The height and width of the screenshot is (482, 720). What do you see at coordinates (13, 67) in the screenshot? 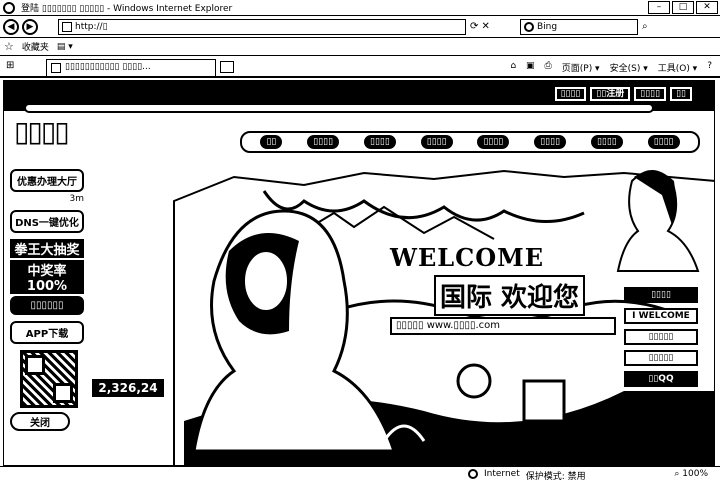
I see `quick-tabs-icon: ⊞` at bounding box center [13, 67].